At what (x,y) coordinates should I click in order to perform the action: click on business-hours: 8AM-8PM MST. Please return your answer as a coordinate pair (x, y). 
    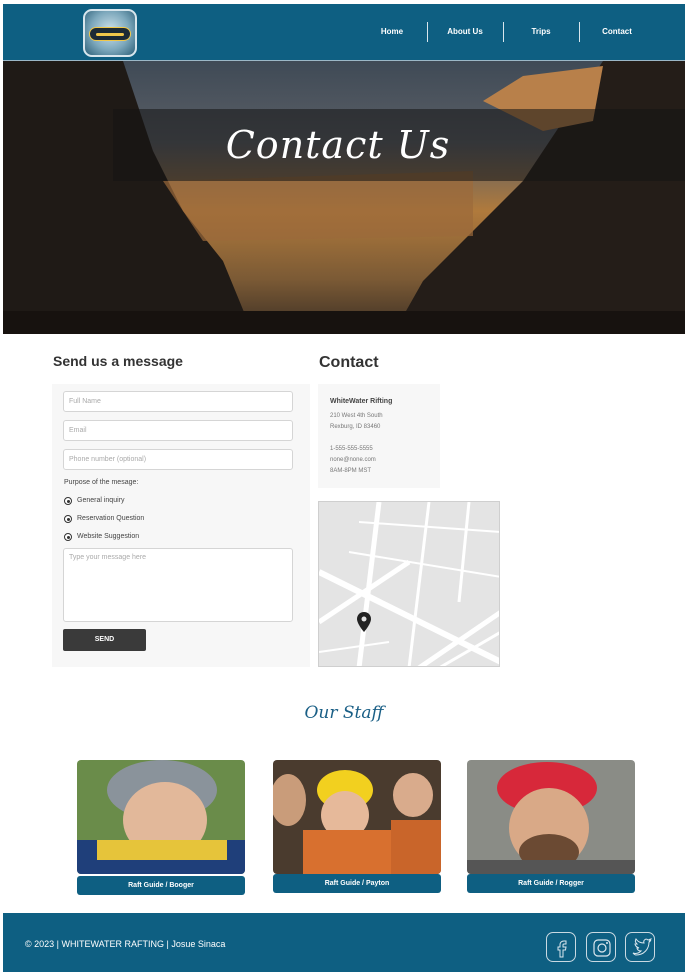
    Looking at the image, I should click on (351, 471).